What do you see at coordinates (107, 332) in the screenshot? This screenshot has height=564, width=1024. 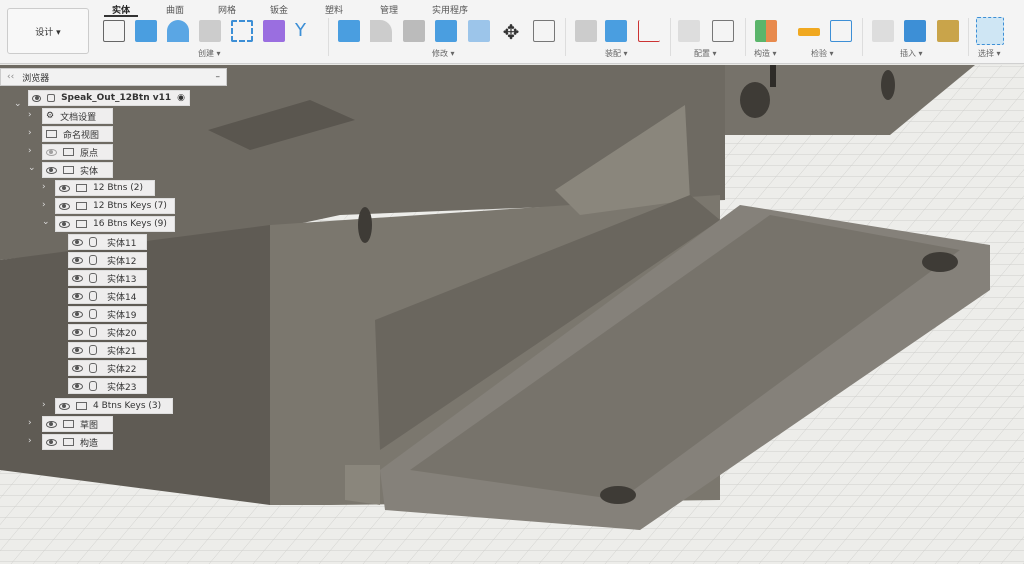 I see `tree-body: 实体20` at bounding box center [107, 332].